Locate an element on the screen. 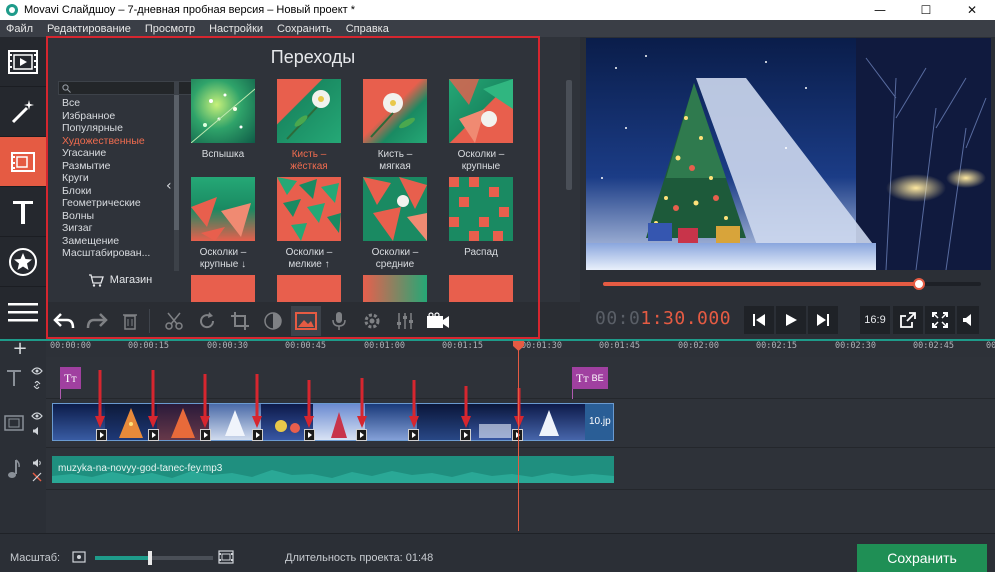 The height and width of the screenshot is (572, 995). crop-button is located at coordinates (240, 321).